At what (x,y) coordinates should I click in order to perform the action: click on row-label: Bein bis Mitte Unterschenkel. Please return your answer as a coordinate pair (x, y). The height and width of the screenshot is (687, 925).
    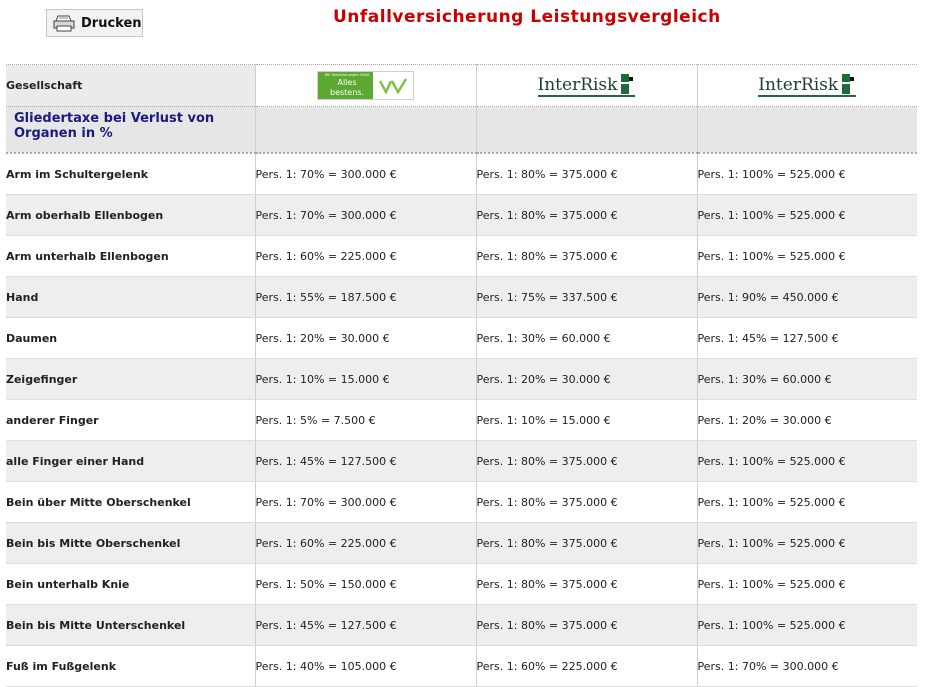
    Looking at the image, I should click on (130, 625).